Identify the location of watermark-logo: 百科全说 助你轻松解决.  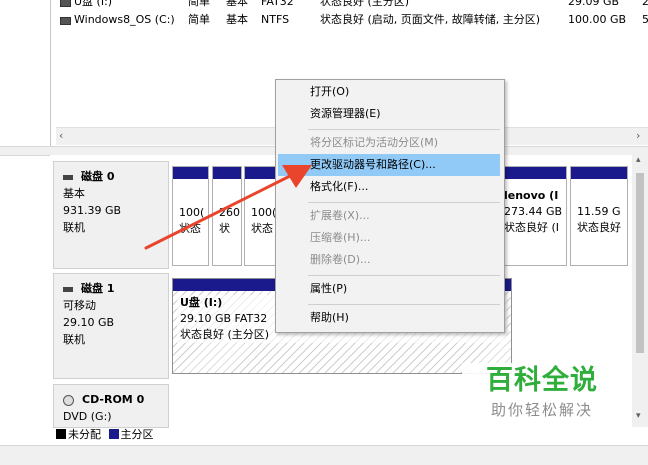
(542, 399).